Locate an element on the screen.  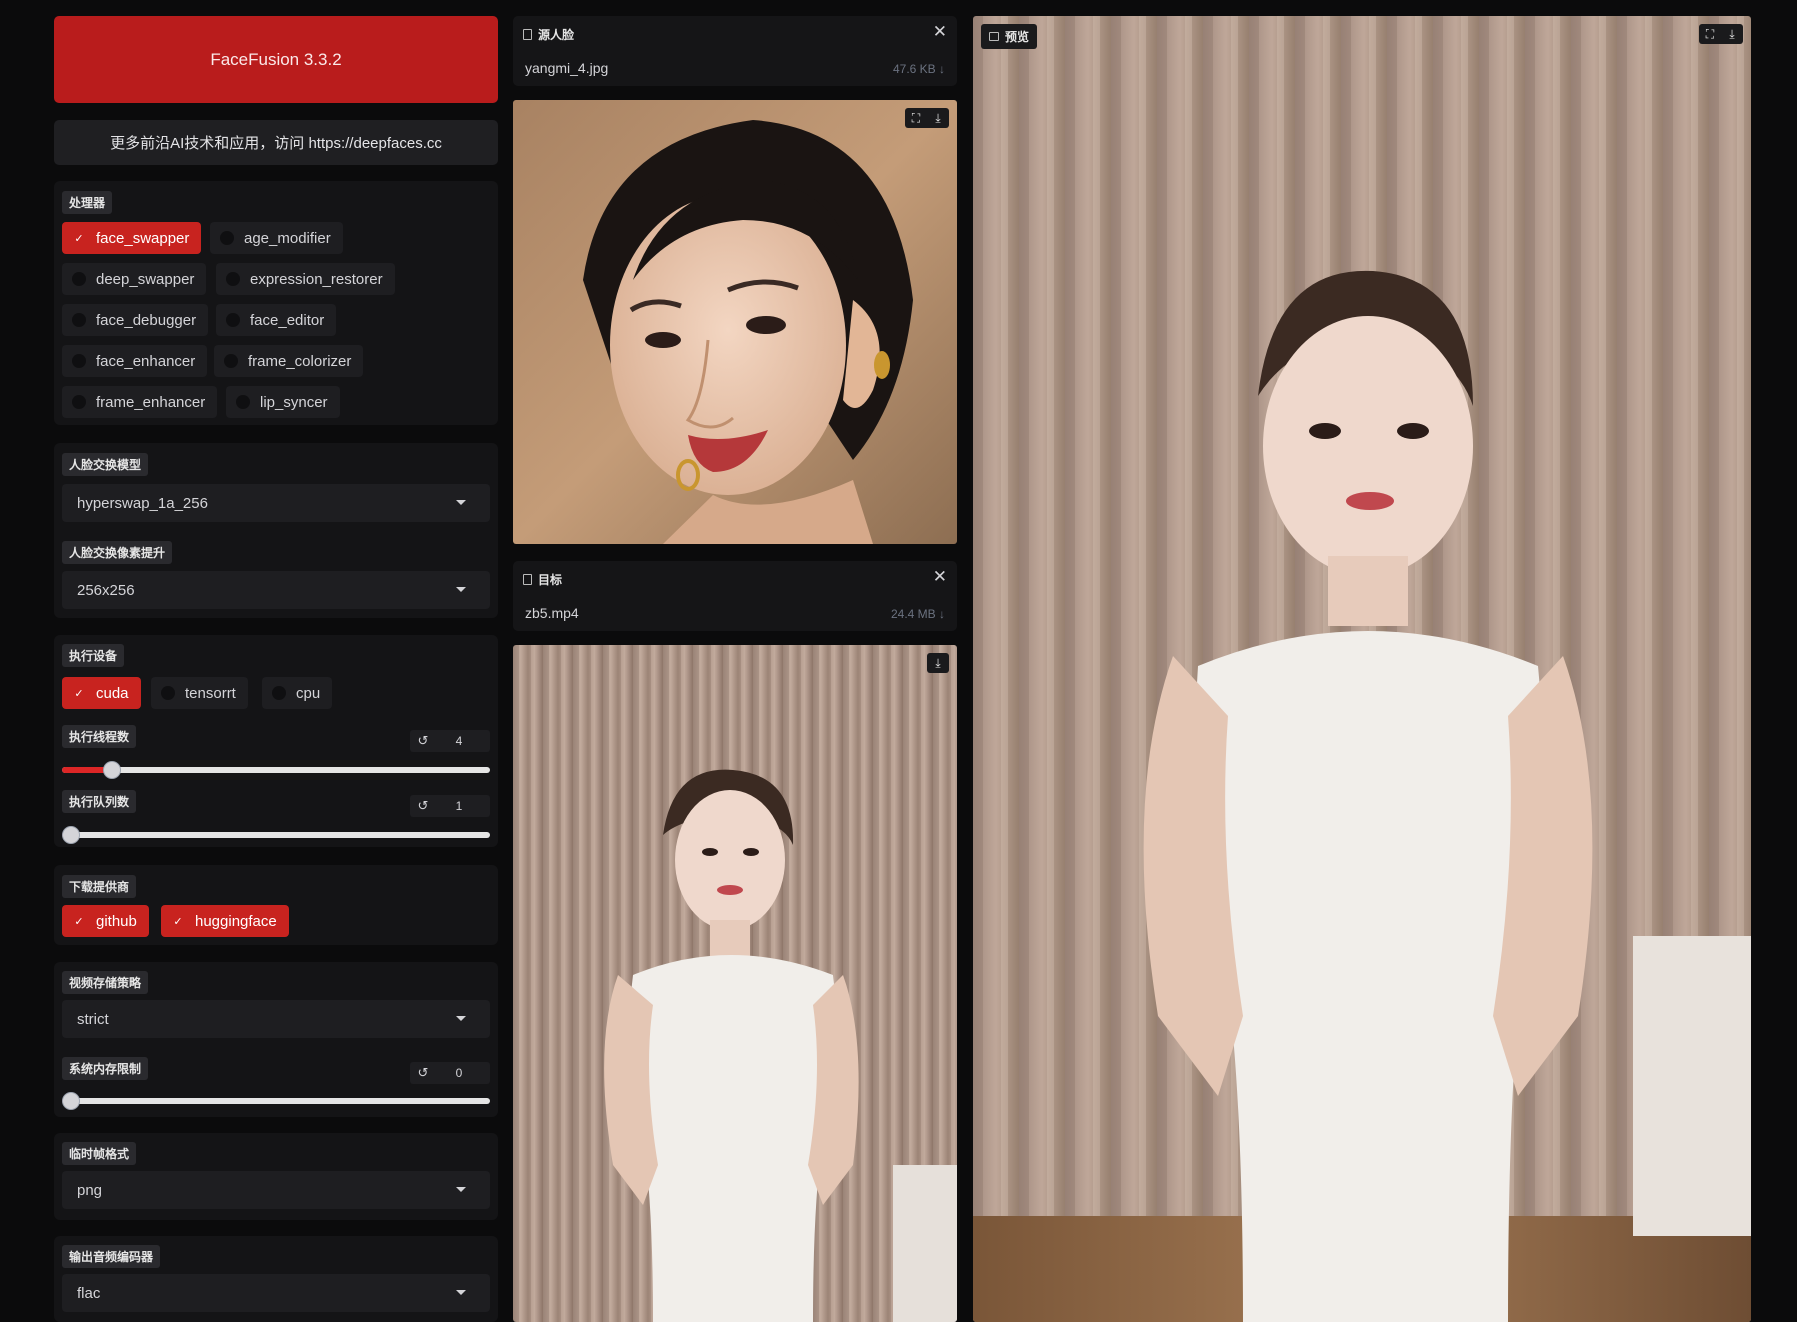
chip-label: face_editor is located at coordinates (287, 320).